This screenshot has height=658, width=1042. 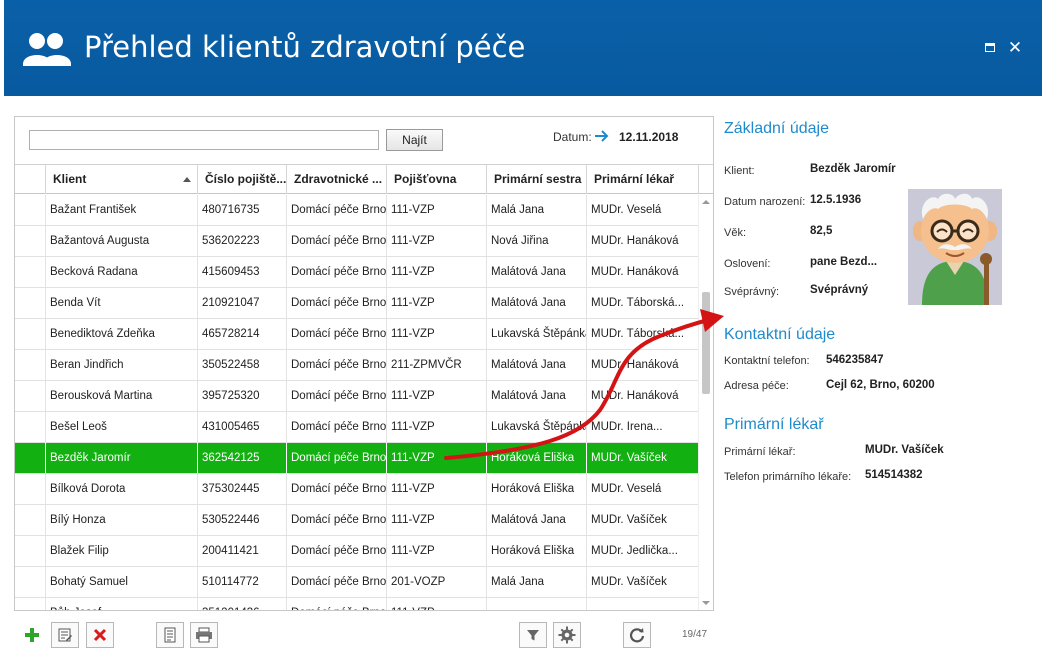 I want to click on vertical-scrollbar, so click(x=705, y=402).